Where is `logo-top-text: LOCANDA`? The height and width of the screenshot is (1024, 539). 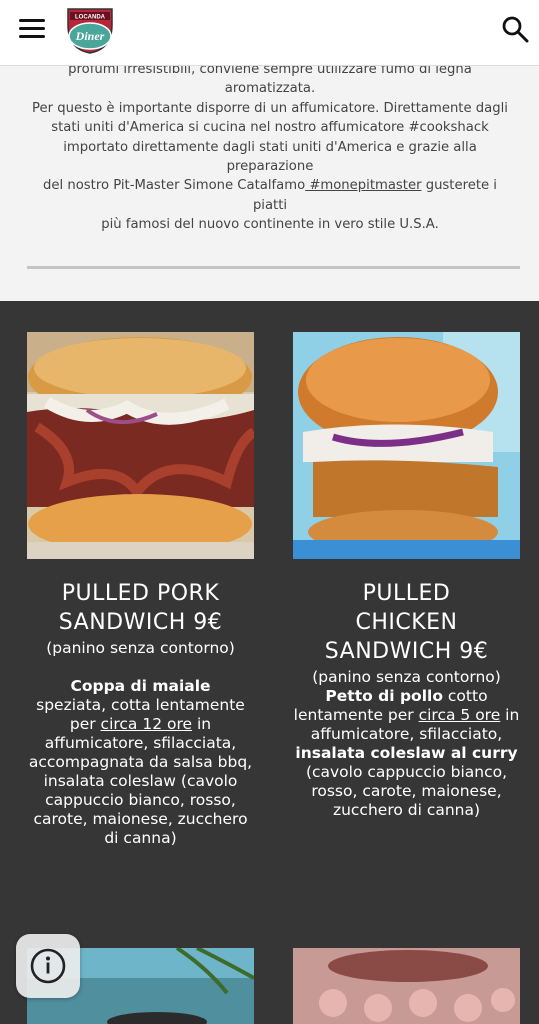 logo-top-text: LOCANDA is located at coordinates (90, 18).